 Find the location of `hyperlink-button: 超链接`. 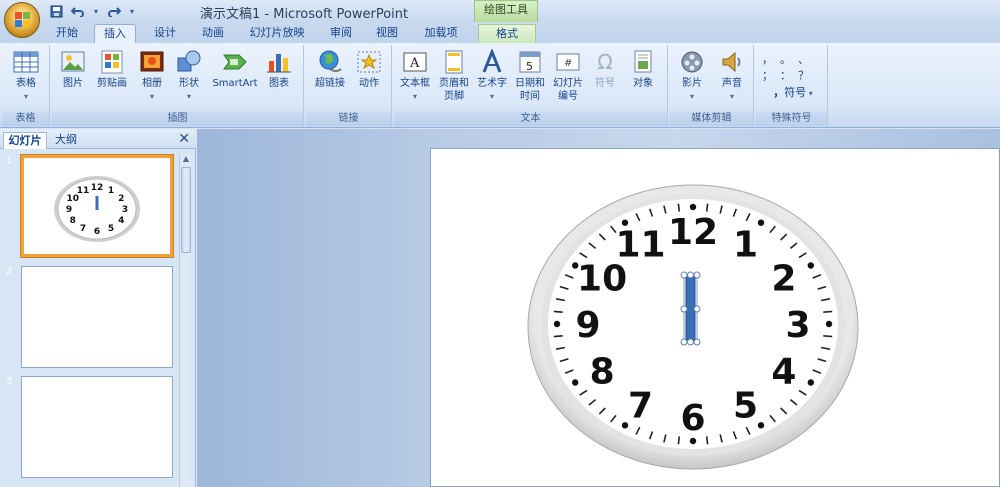

hyperlink-button: 超链接 is located at coordinates (330, 69).